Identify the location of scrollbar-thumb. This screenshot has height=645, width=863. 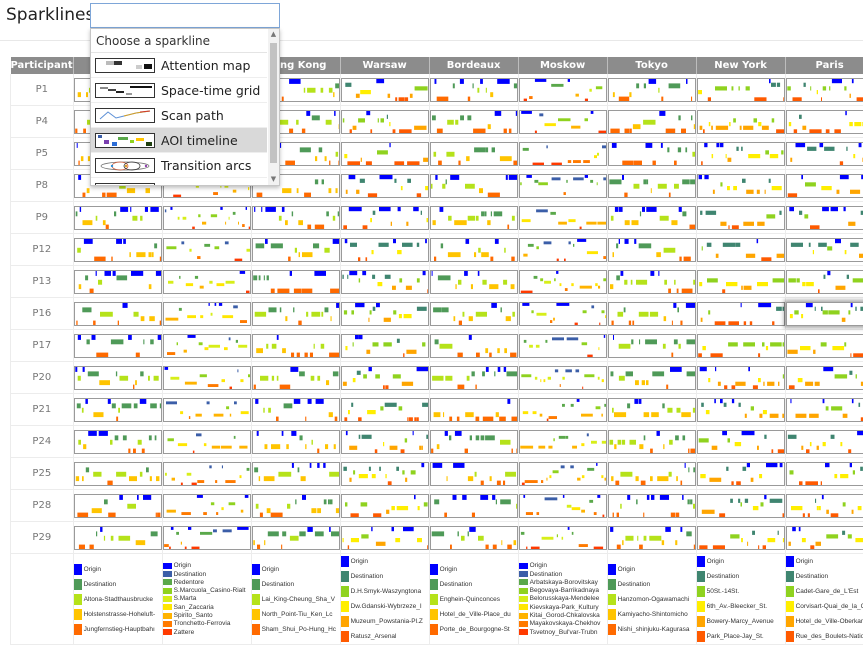
(273, 103).